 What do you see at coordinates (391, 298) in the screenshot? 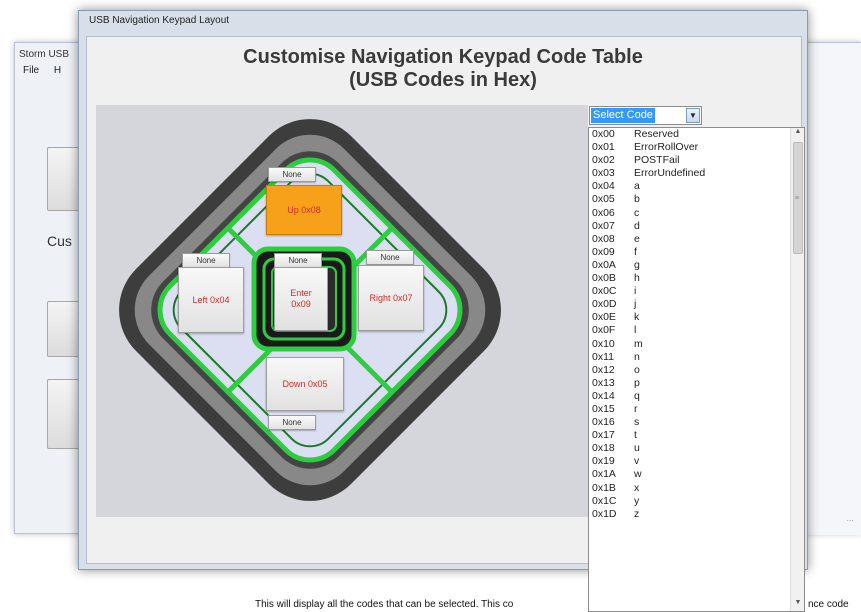
I see `right-key-button: Right 0x07` at bounding box center [391, 298].